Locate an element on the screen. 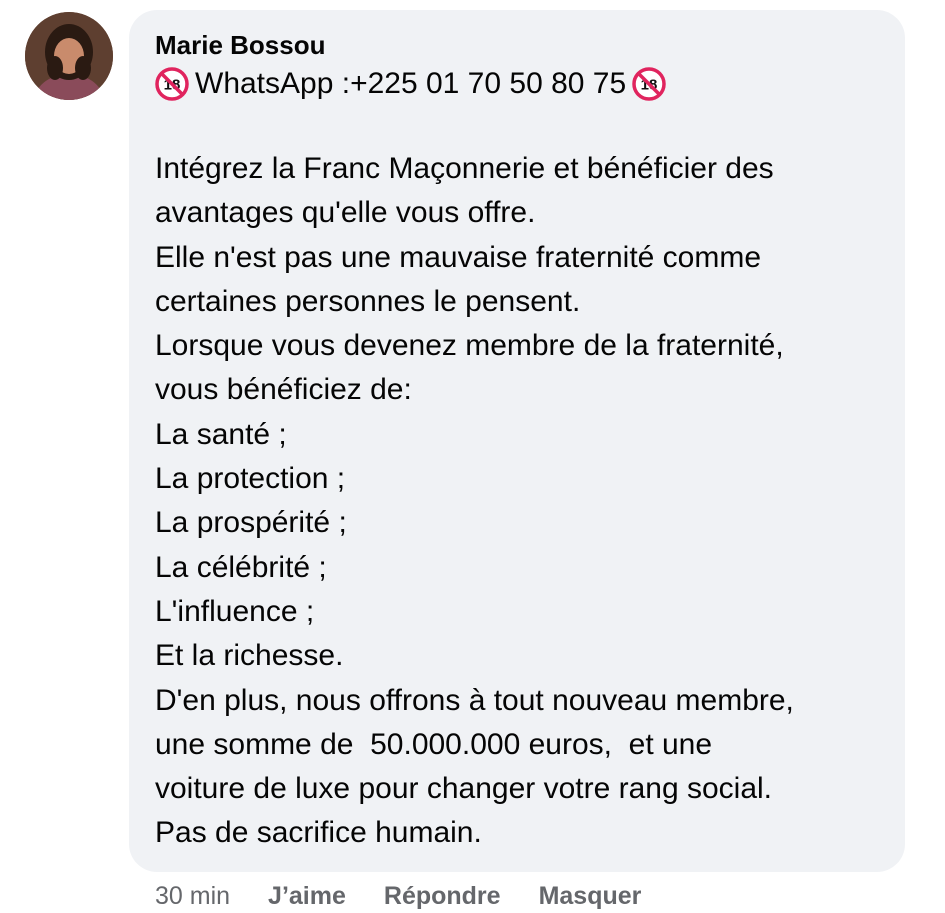 The width and height of the screenshot is (945, 913). avatar is located at coordinates (69, 56).